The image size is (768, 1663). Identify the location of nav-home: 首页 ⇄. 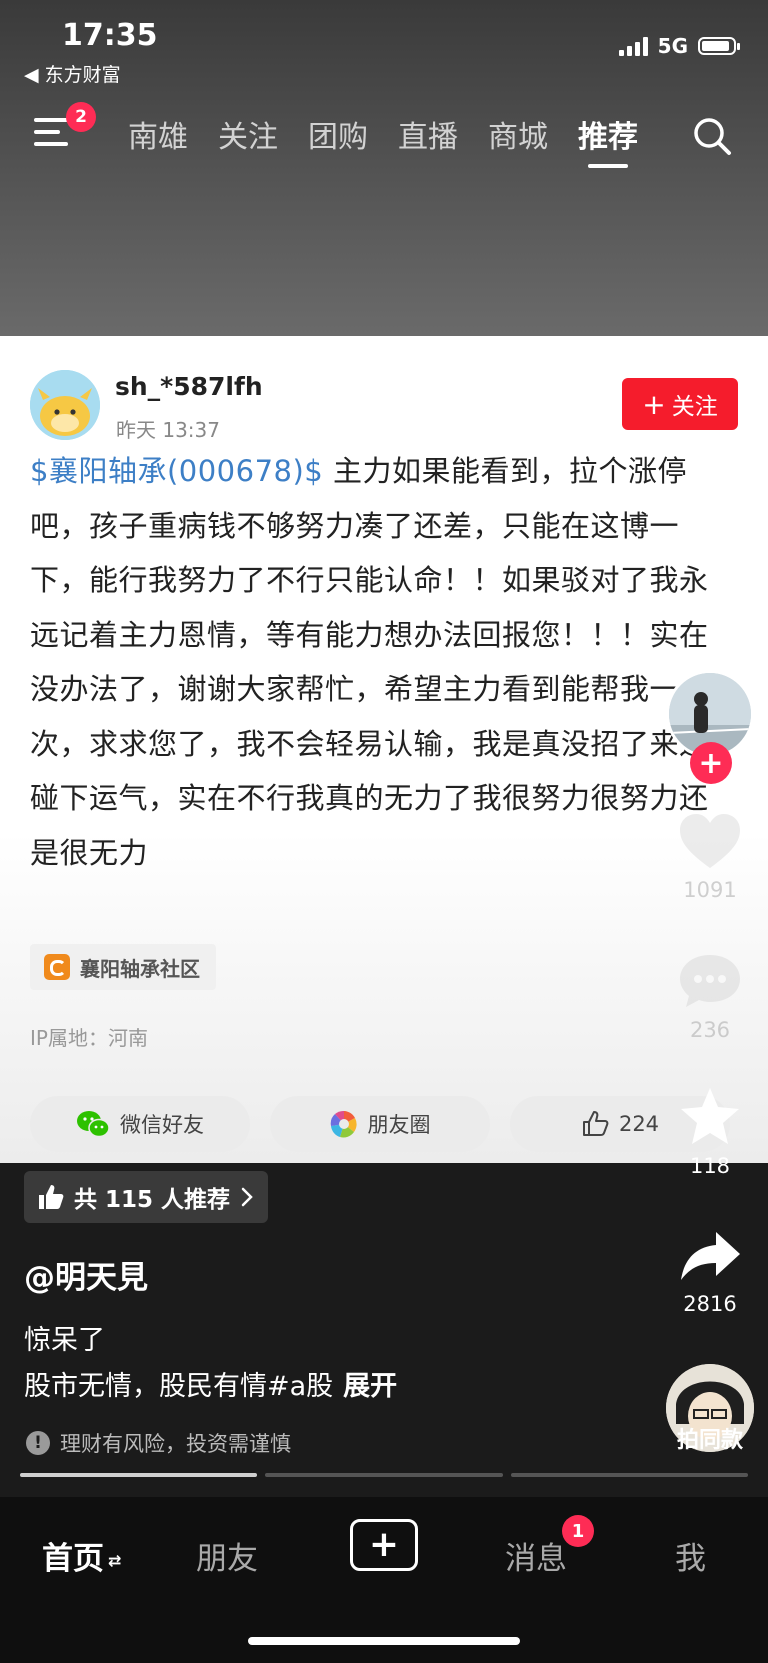
(81, 1555).